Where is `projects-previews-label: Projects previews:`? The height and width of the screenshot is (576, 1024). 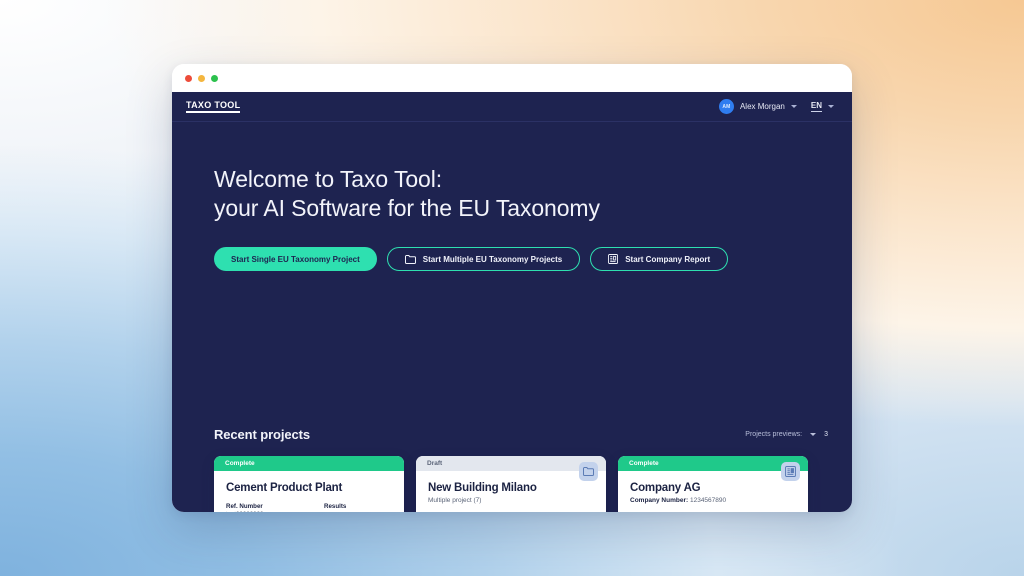
projects-previews-label: Projects previews: is located at coordinates (774, 434).